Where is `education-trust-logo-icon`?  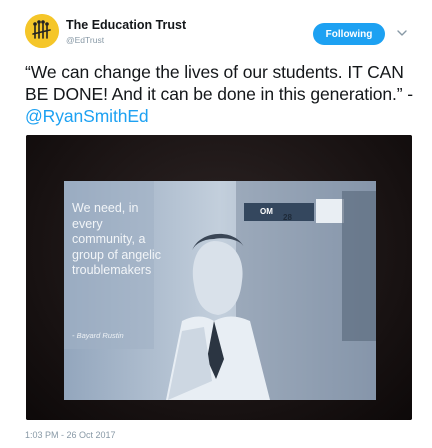
education-trust-logo-icon is located at coordinates (42, 31).